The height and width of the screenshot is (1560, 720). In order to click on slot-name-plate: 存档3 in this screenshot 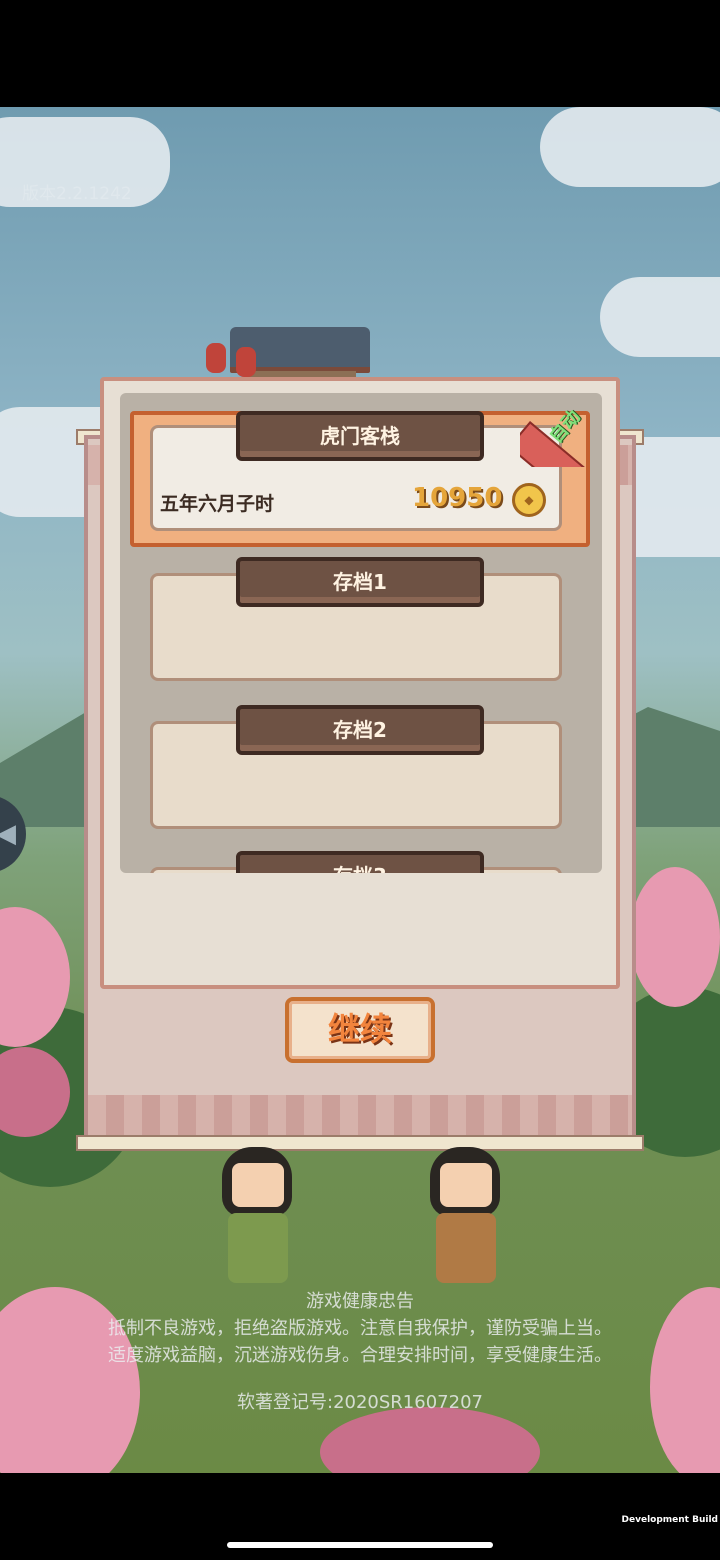, I will do `click(360, 862)`.